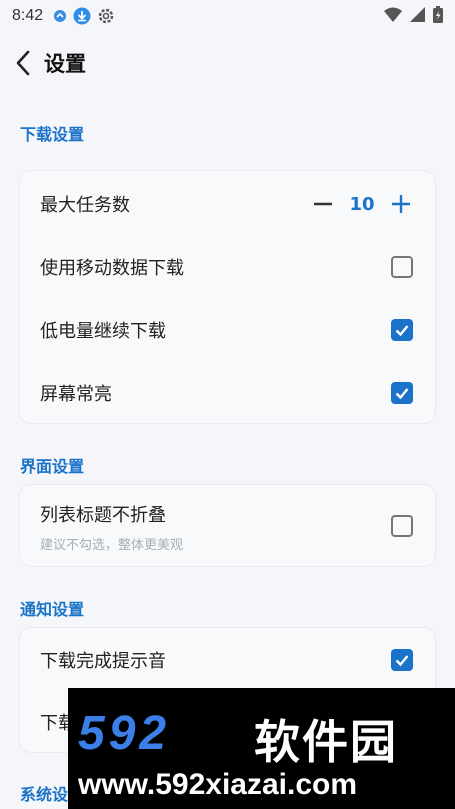  Describe the element at coordinates (106, 16) in the screenshot. I see `settings-icon` at that location.